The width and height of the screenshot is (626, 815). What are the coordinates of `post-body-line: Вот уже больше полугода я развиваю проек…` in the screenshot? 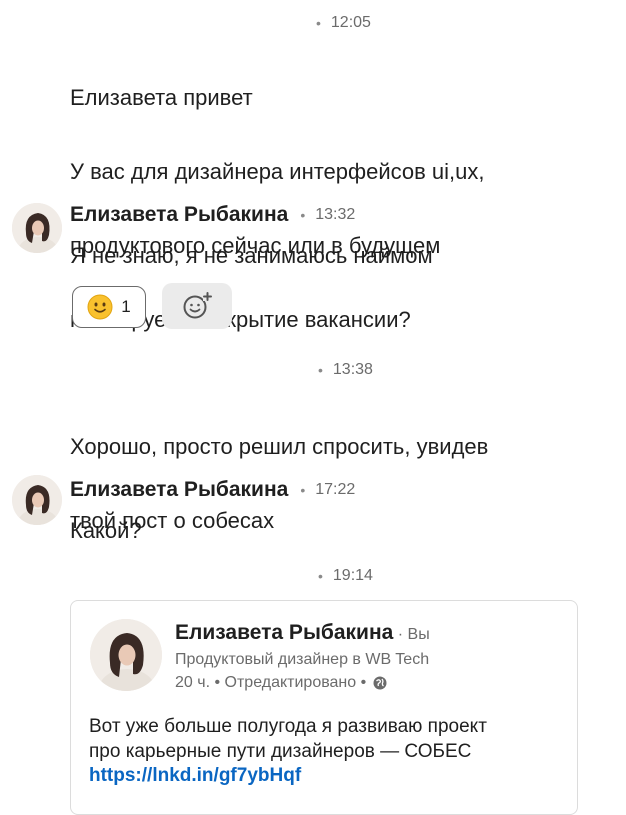 It's located at (288, 726).